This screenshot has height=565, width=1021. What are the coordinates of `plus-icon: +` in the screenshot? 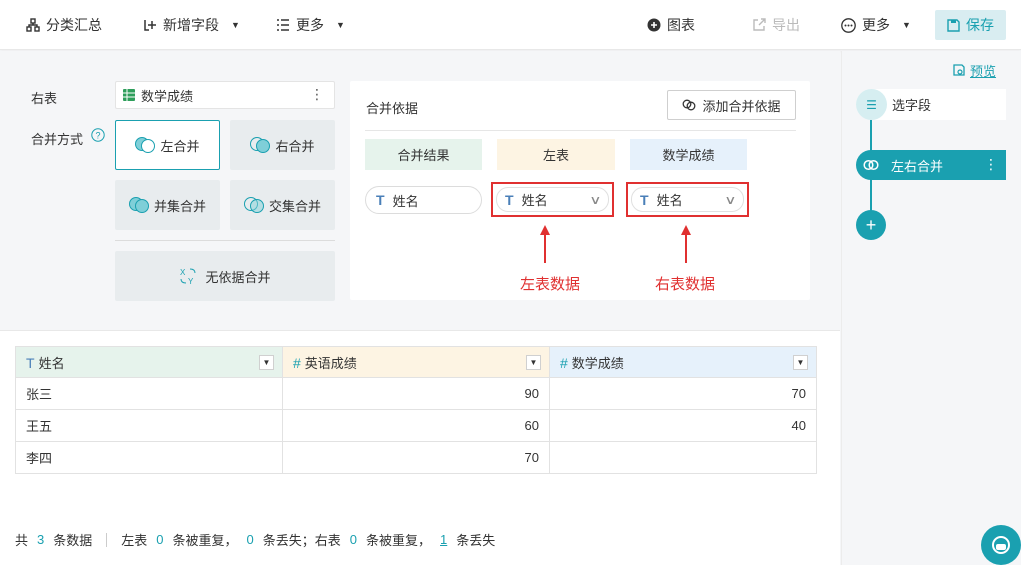 It's located at (871, 224).